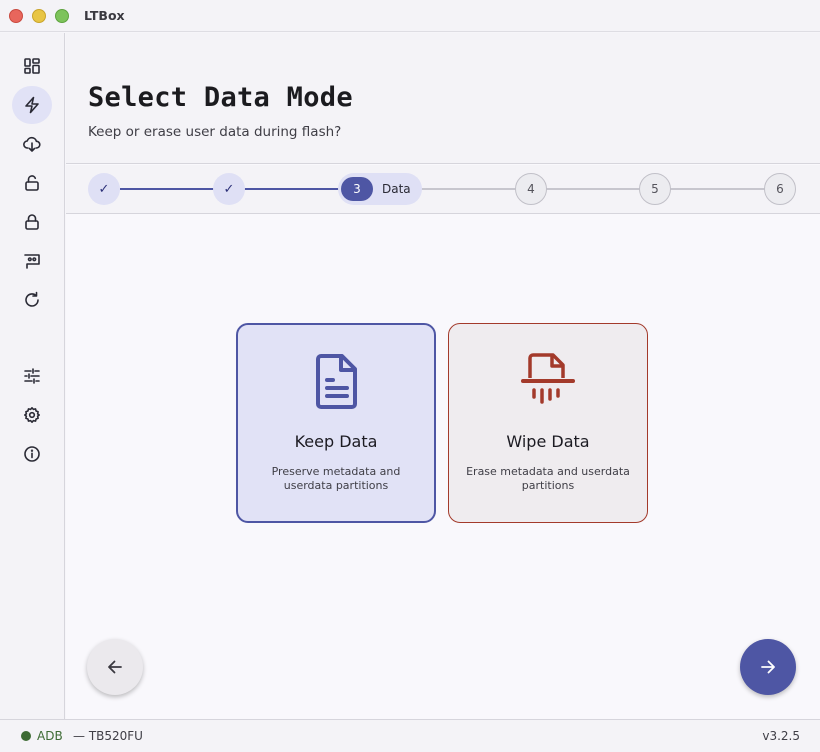 The image size is (820, 752). I want to click on back-button, so click(115, 667).